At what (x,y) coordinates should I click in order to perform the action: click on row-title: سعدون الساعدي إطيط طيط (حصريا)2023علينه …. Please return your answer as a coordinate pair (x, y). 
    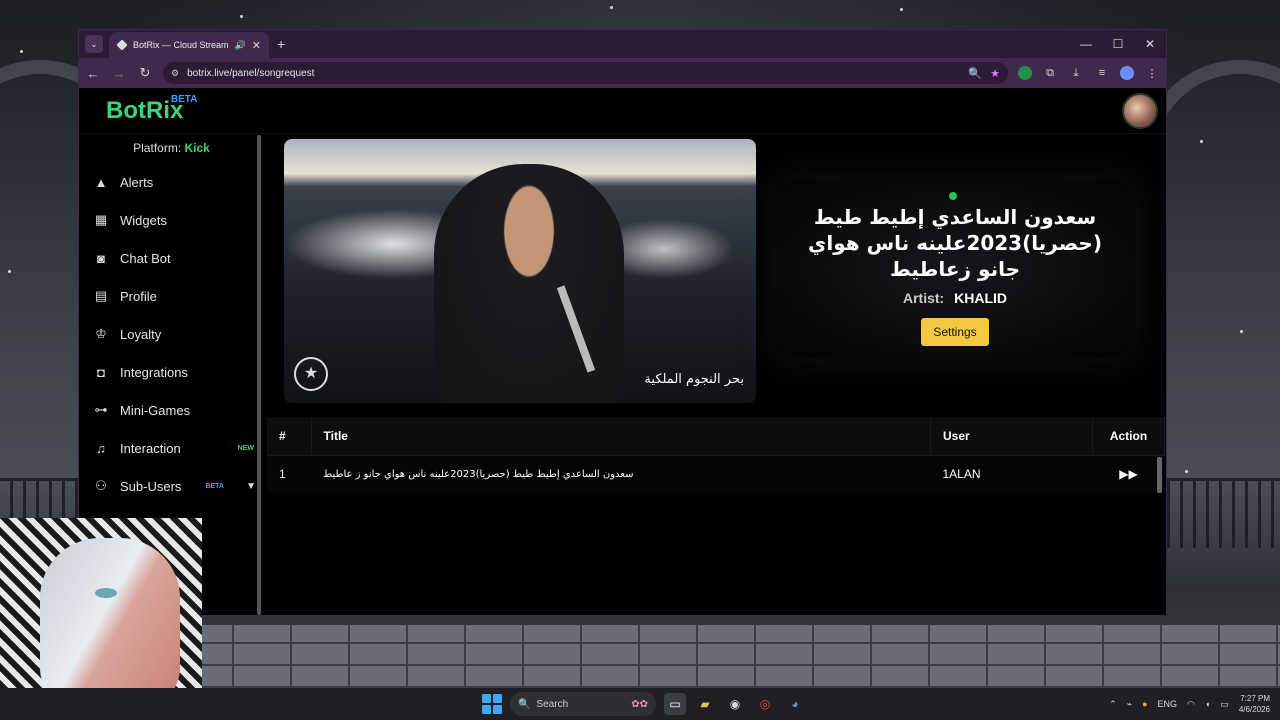
    Looking at the image, I should click on (621, 473).